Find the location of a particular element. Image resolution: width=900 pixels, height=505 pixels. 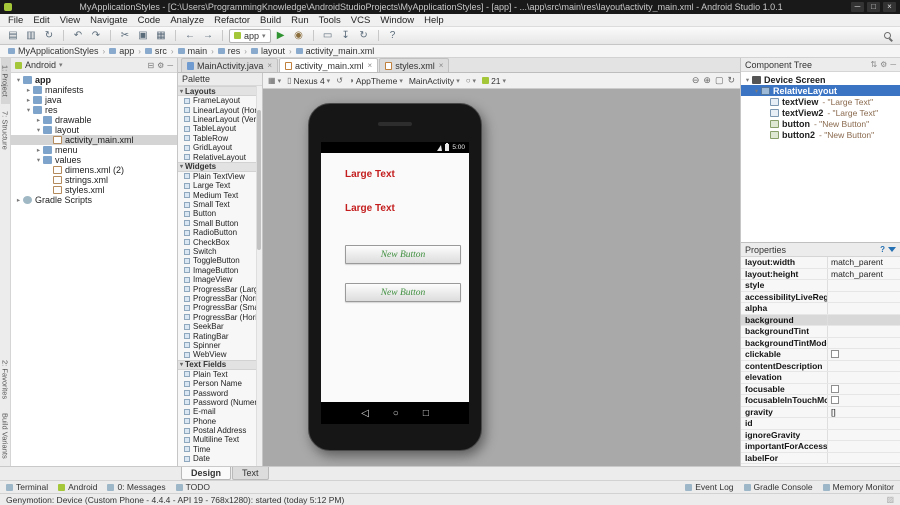

activity-selector: MainActivity ▾ is located at coordinates (434, 81).